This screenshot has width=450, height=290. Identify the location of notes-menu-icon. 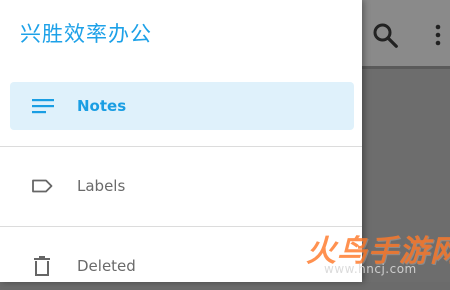
(43, 106).